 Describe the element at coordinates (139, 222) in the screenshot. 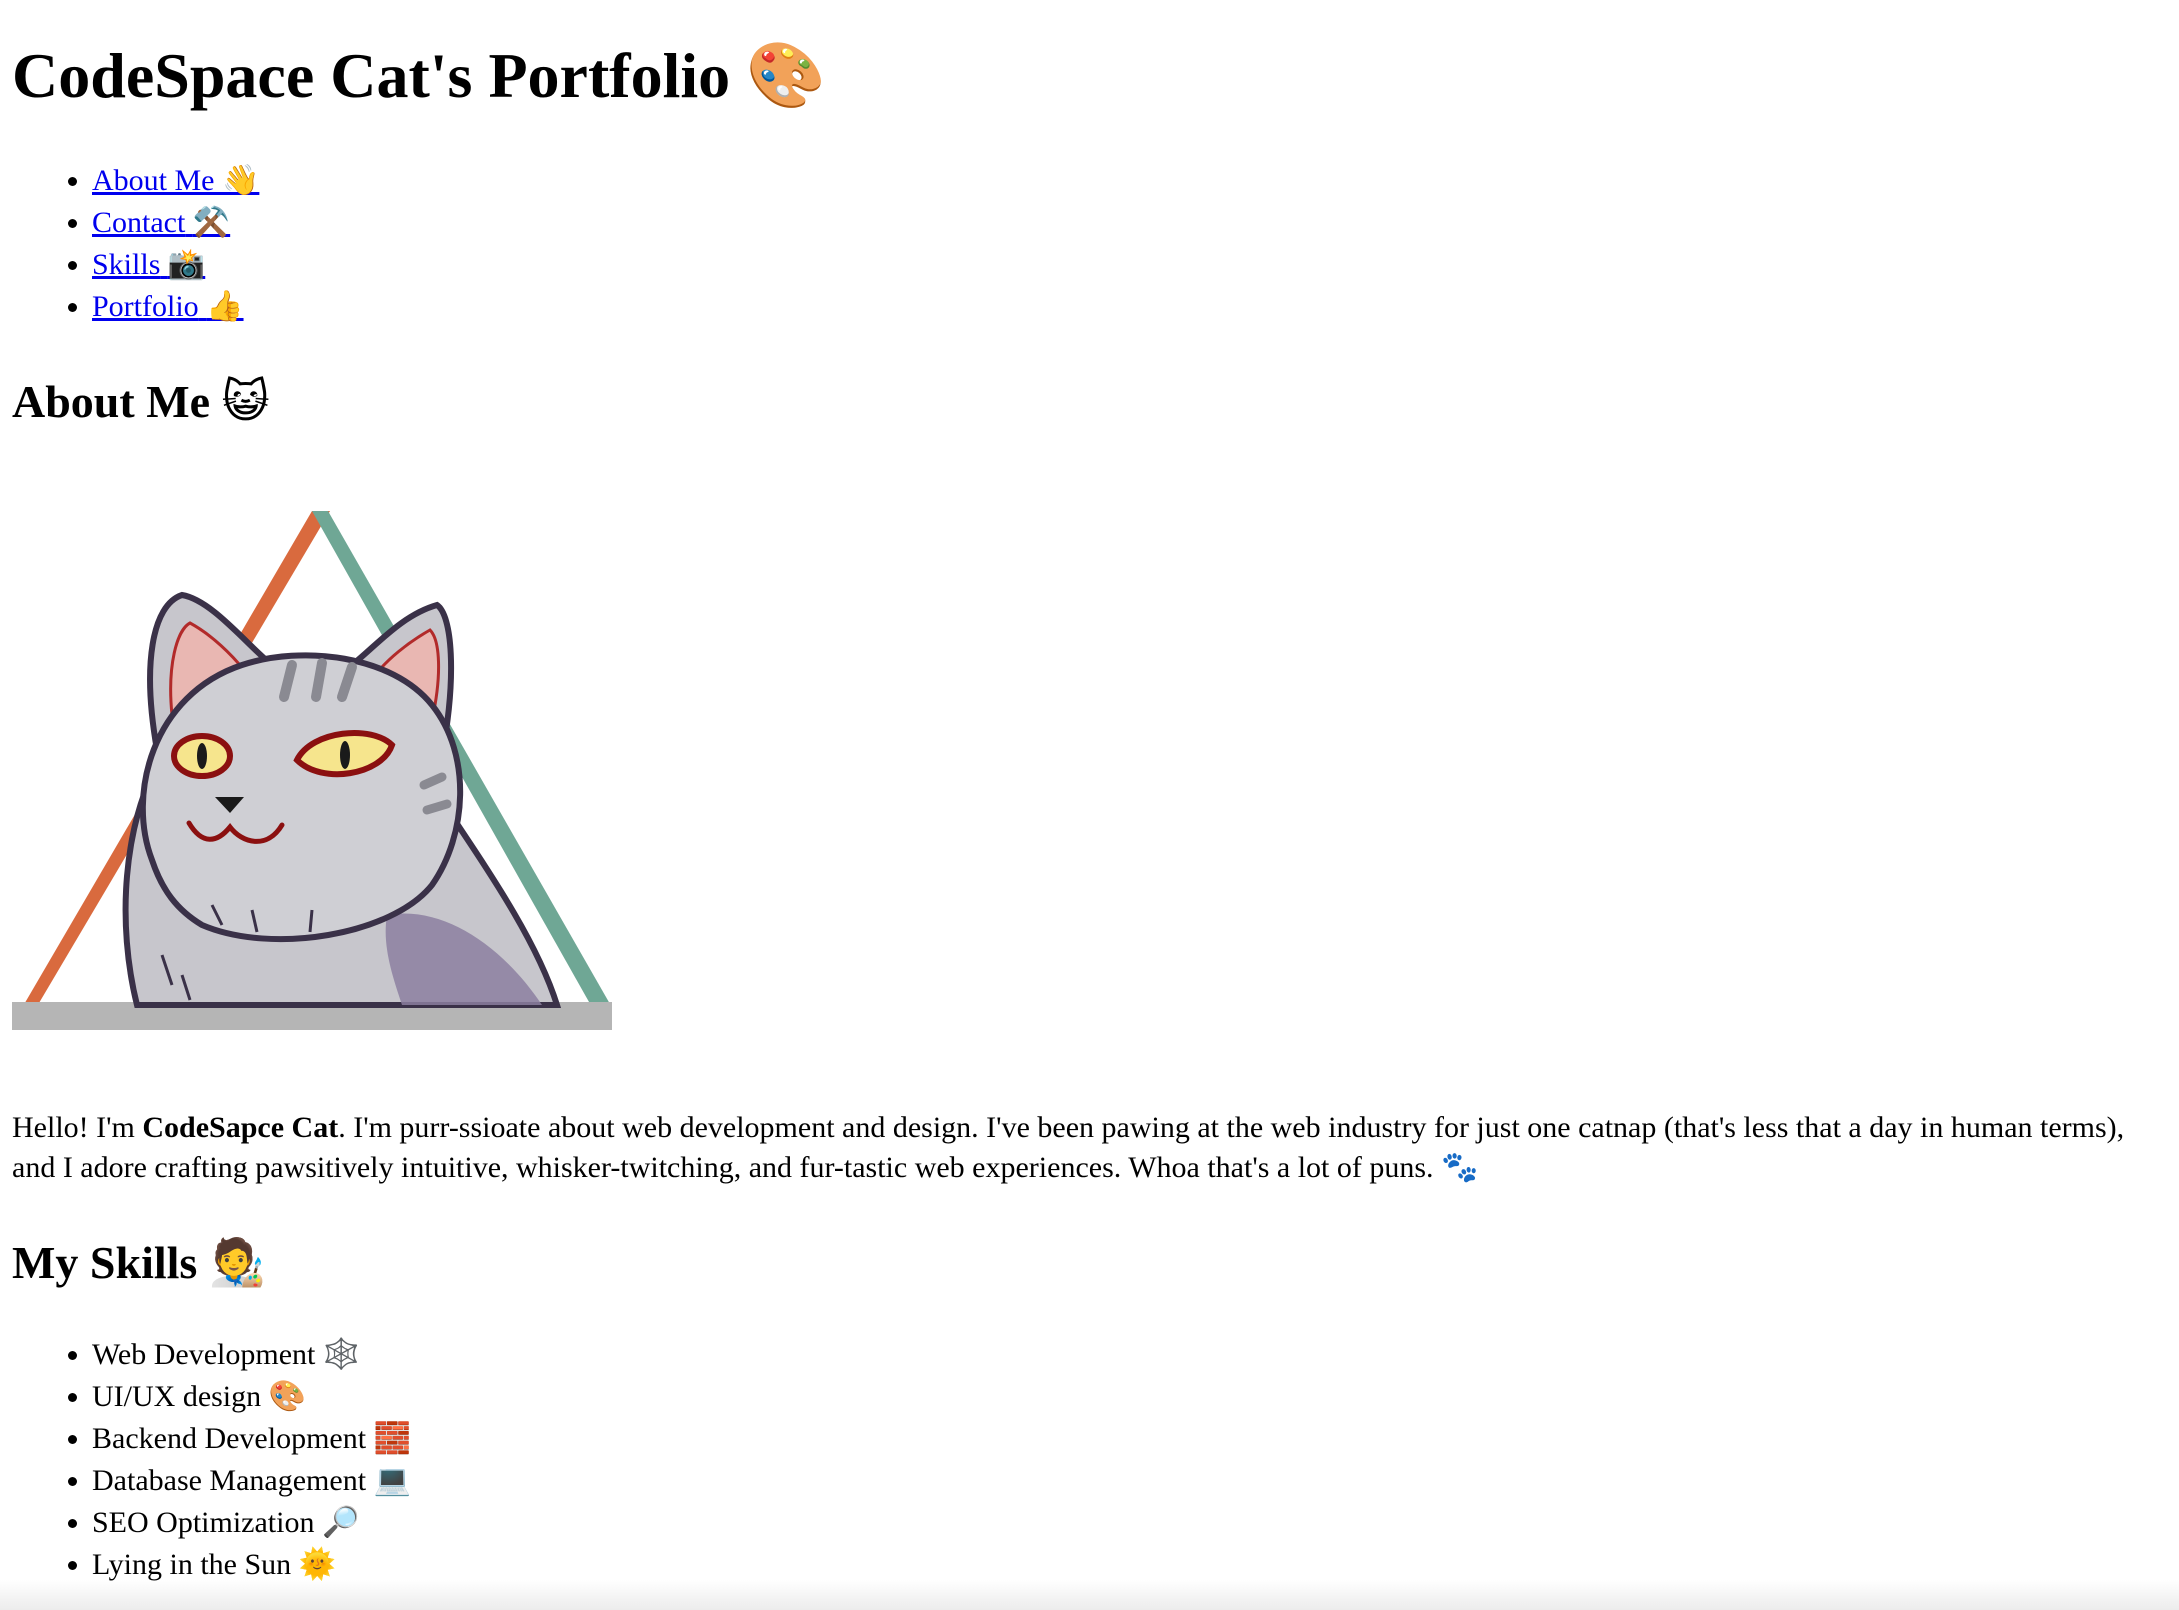

I see `nav-link-label: Contact` at that location.